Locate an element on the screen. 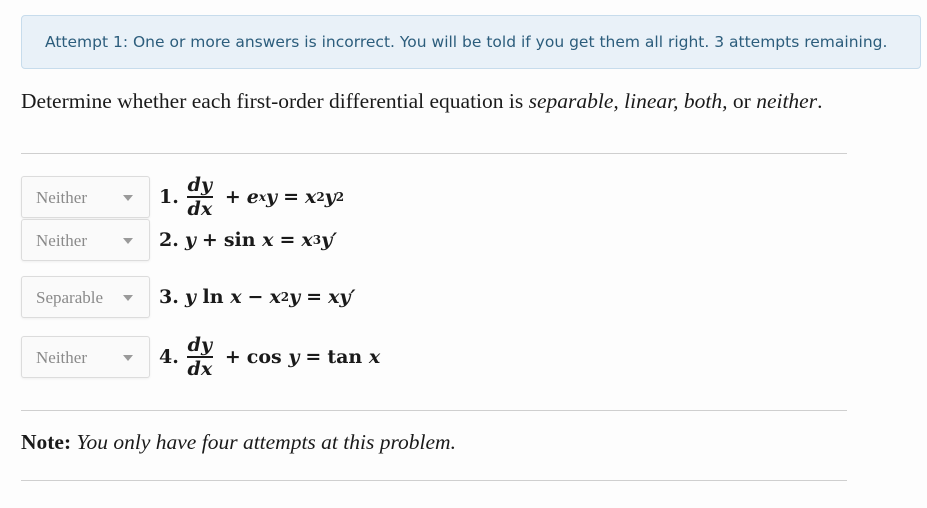 The image size is (927, 508). option-neither-text: neither is located at coordinates (787, 101).